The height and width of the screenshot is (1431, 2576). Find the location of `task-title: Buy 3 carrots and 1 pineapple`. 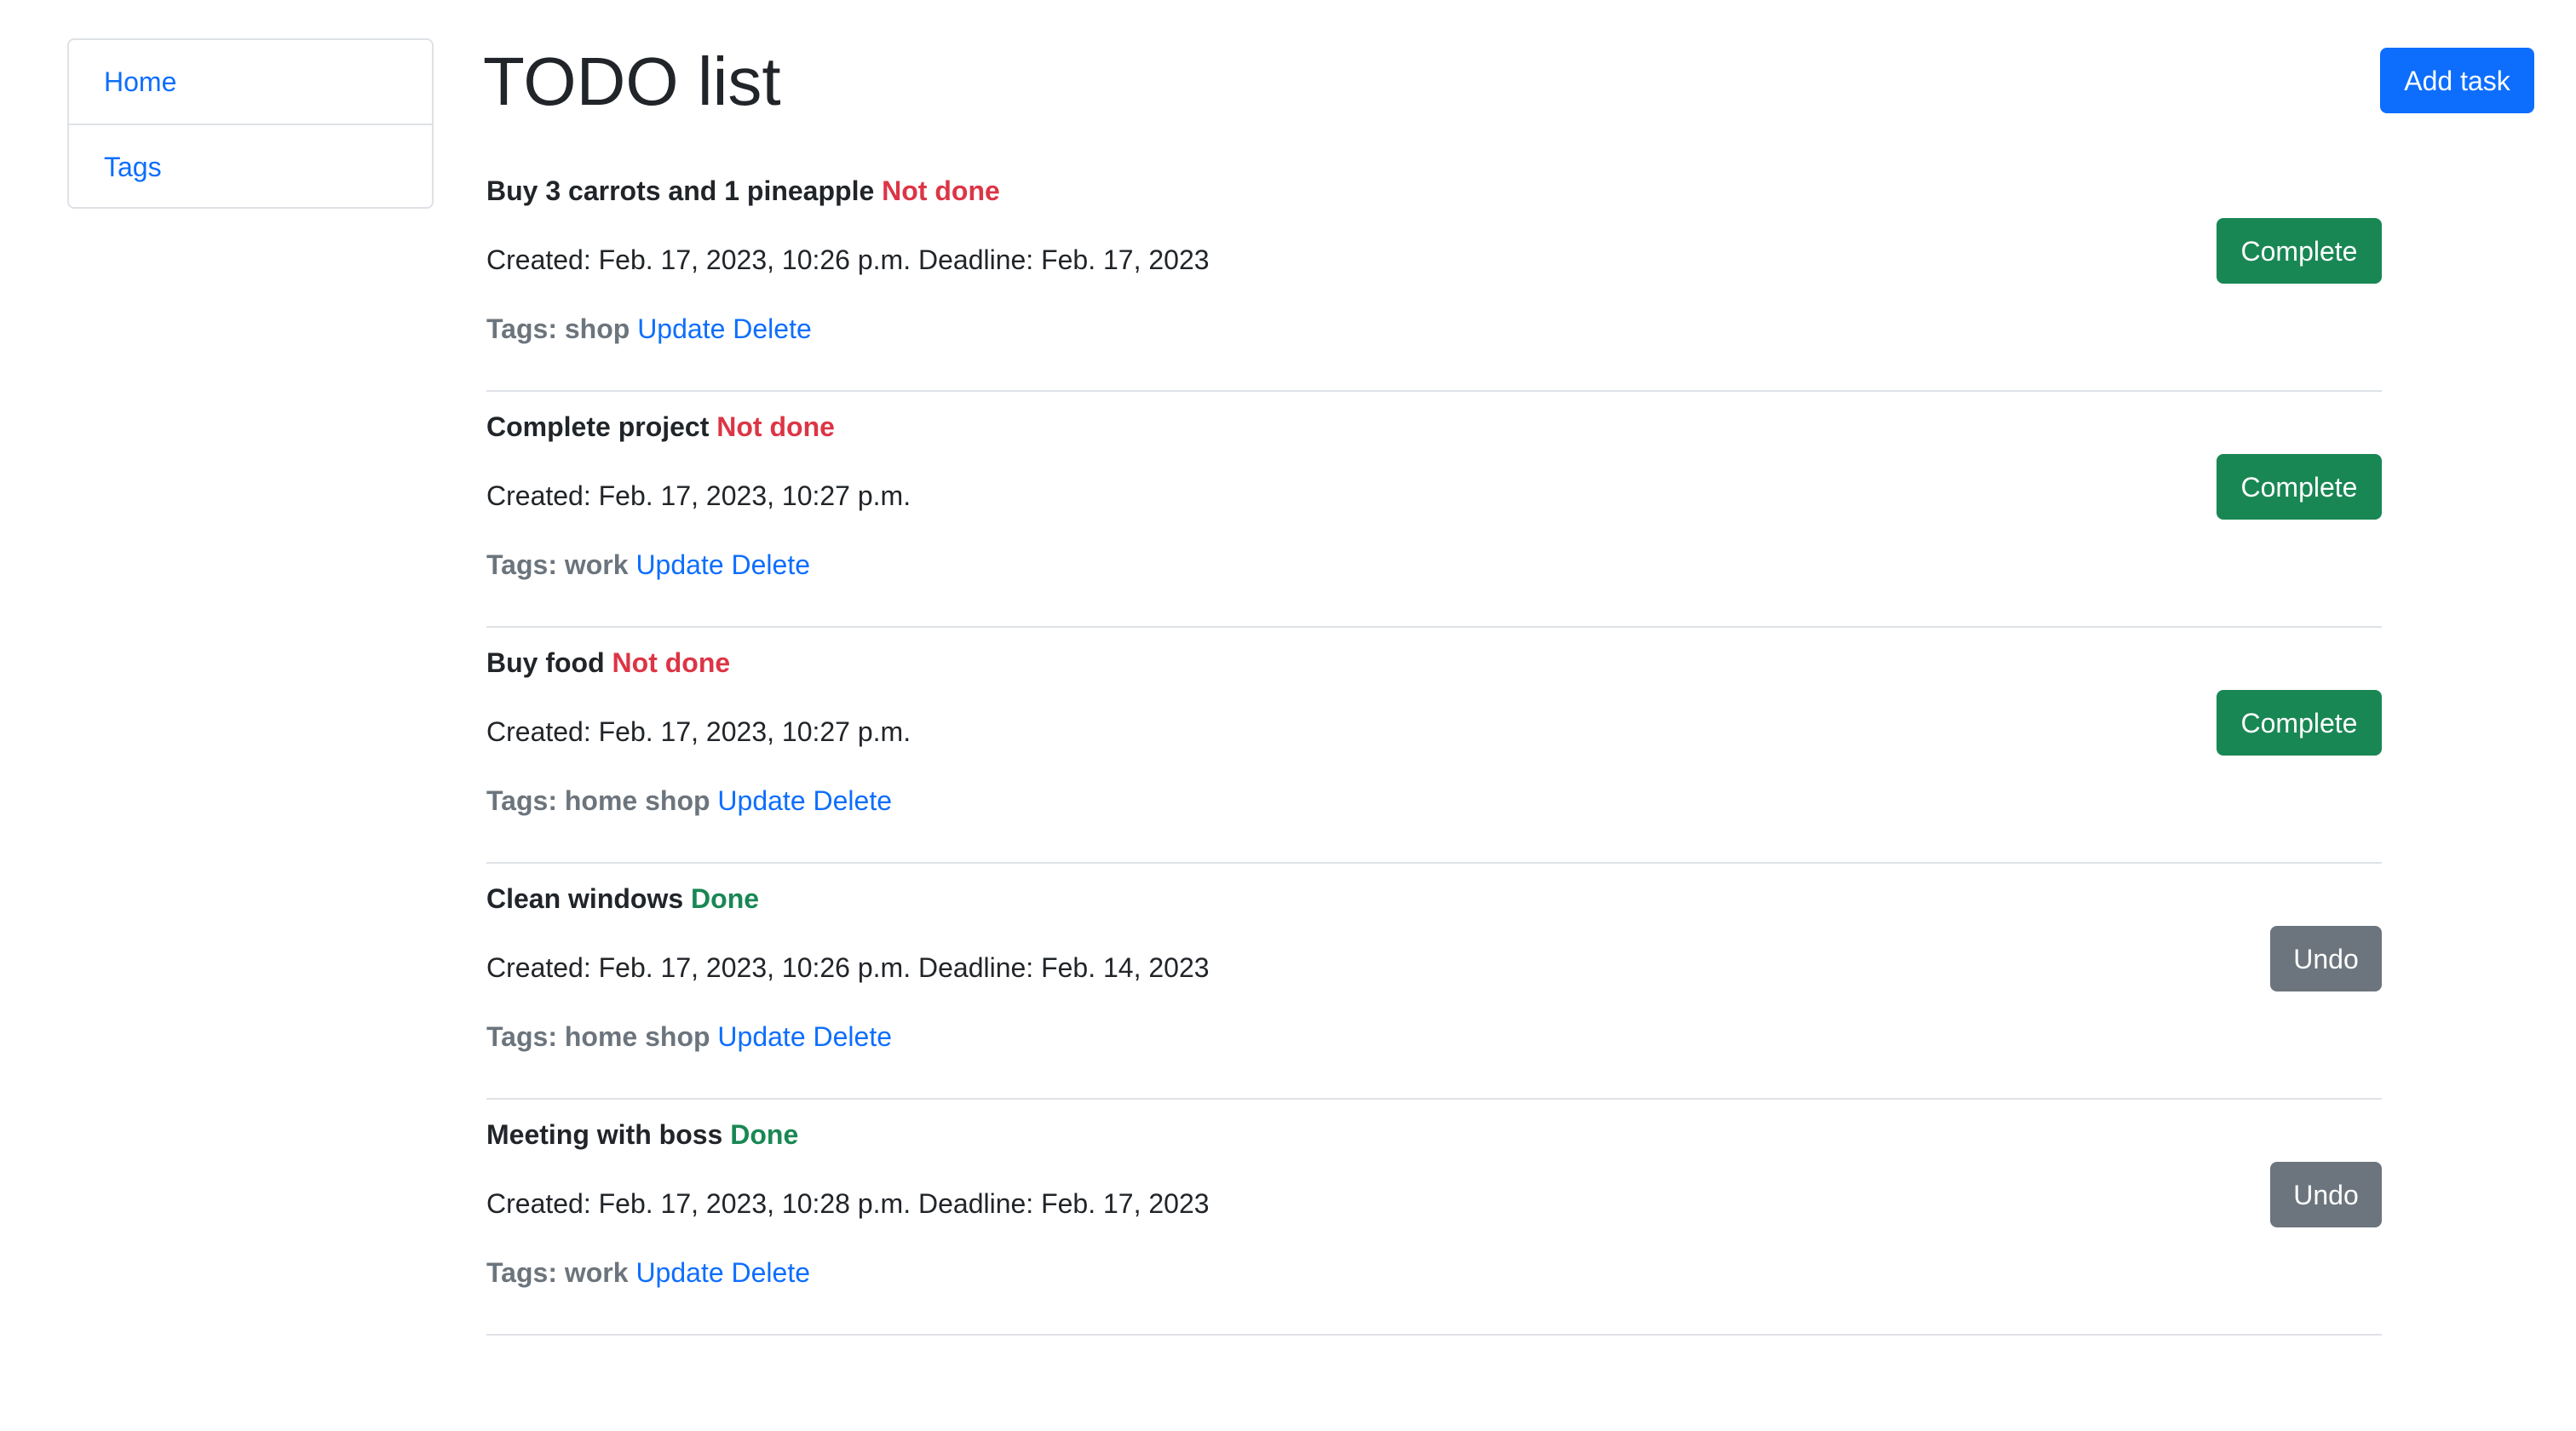

task-title: Buy 3 carrots and 1 pineapple is located at coordinates (681, 190).